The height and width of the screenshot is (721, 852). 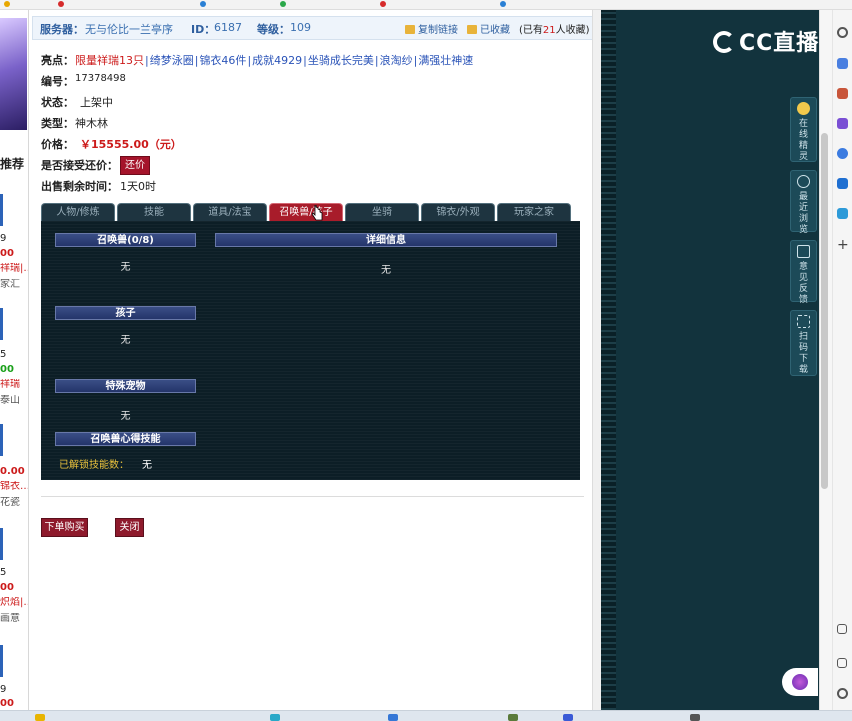 I want to click on id-value: 6187, so click(x=228, y=27).